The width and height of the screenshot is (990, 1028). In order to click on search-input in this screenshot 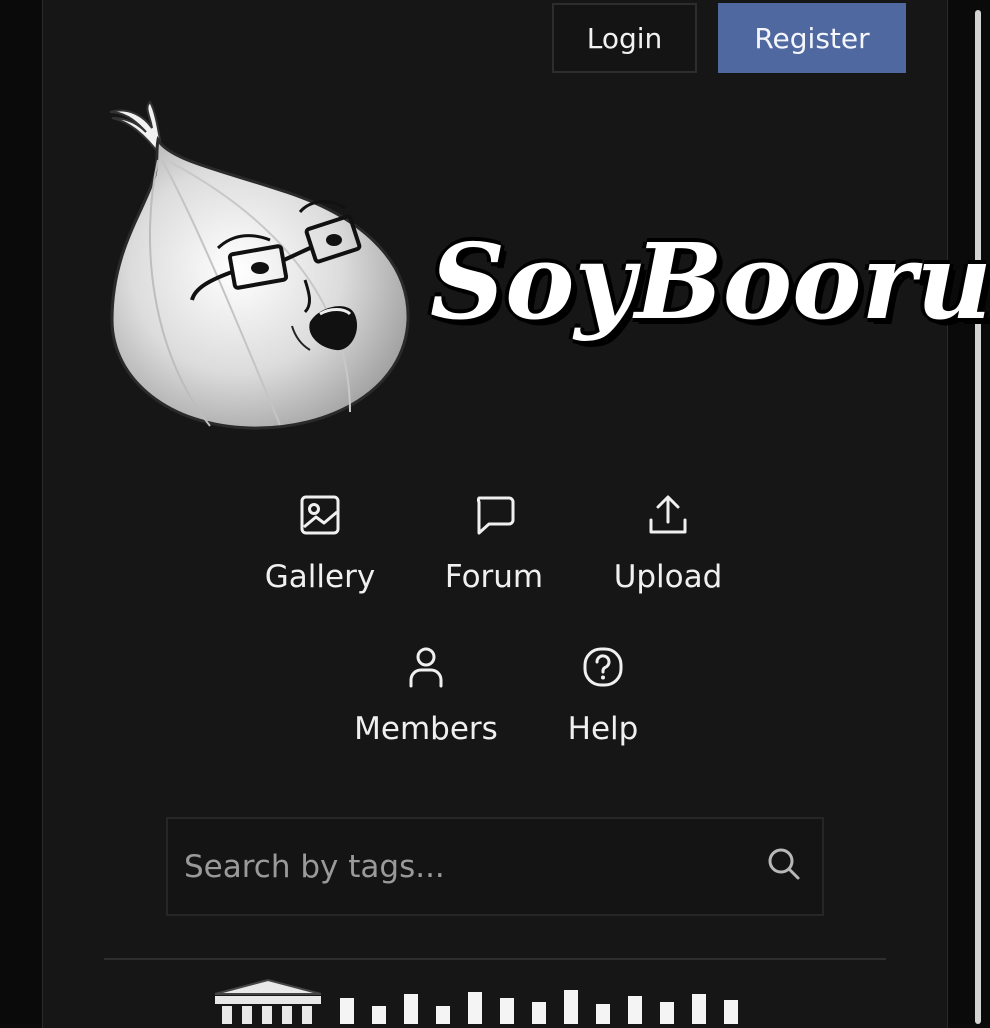, I will do `click(464, 867)`.